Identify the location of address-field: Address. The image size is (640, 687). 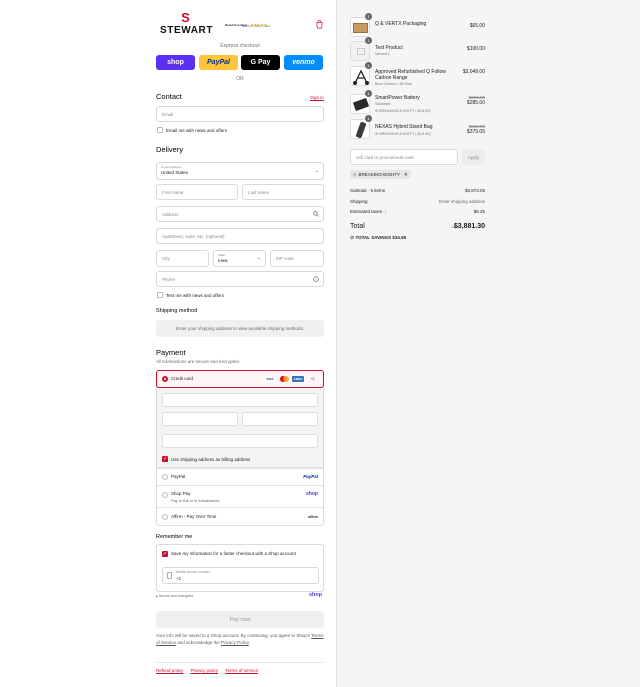
(240, 214).